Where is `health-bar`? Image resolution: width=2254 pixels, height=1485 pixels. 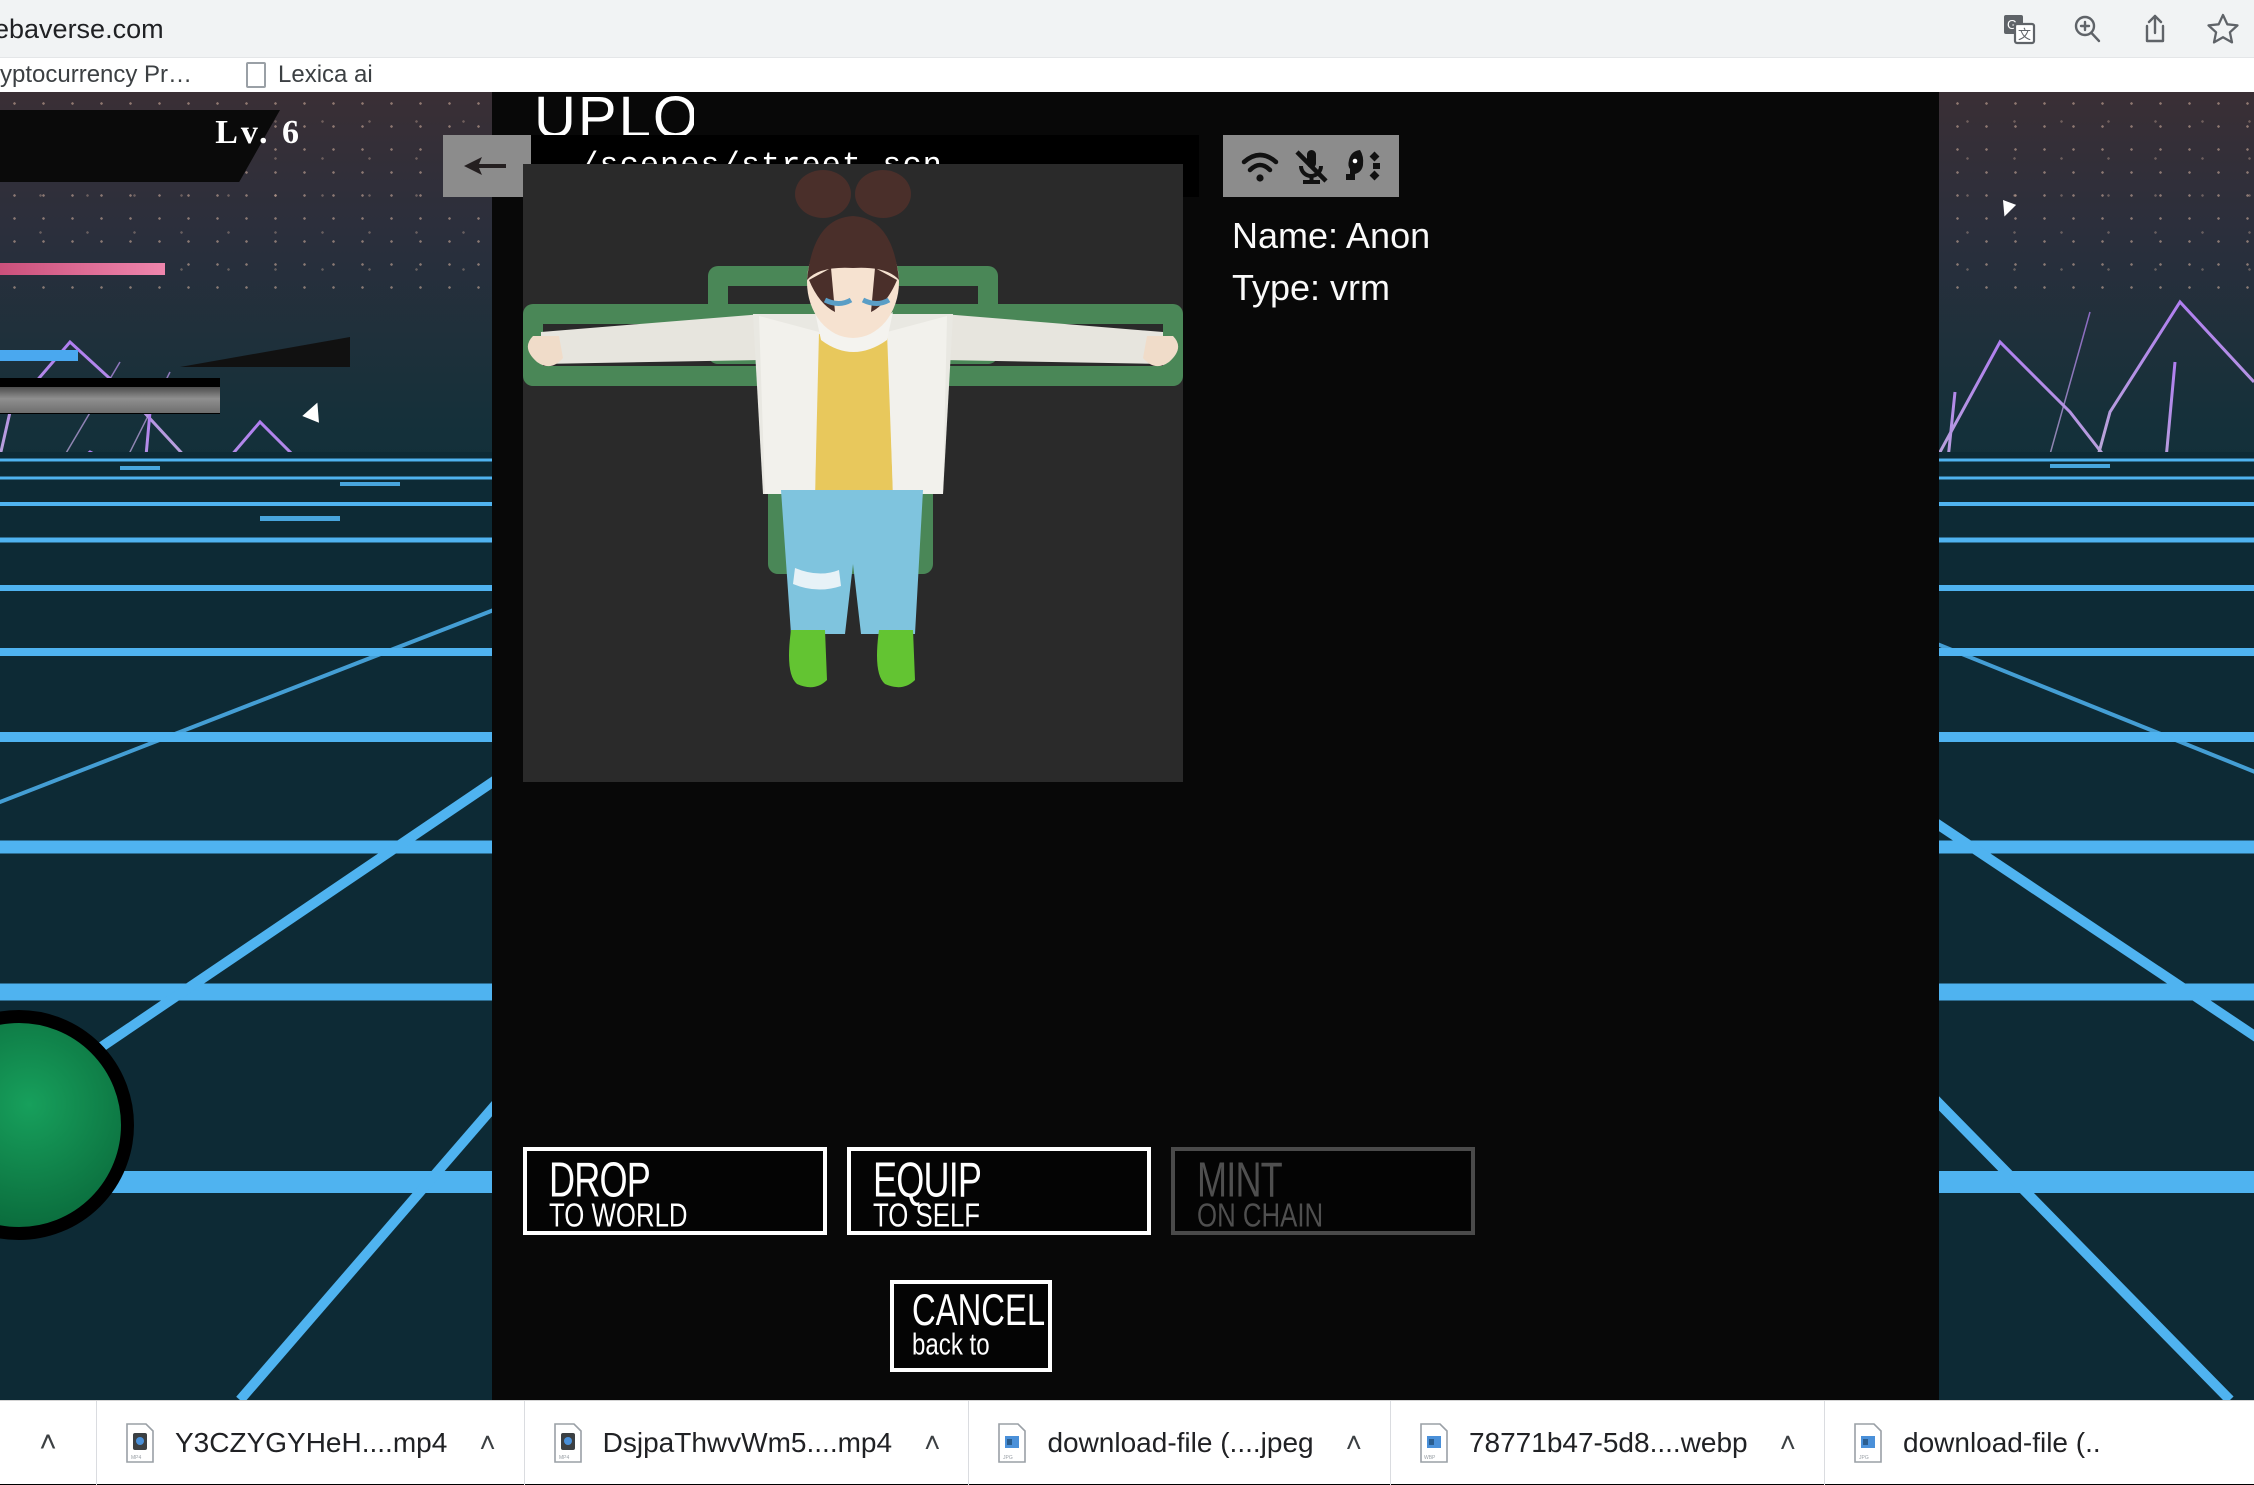
health-bar is located at coordinates (82, 269).